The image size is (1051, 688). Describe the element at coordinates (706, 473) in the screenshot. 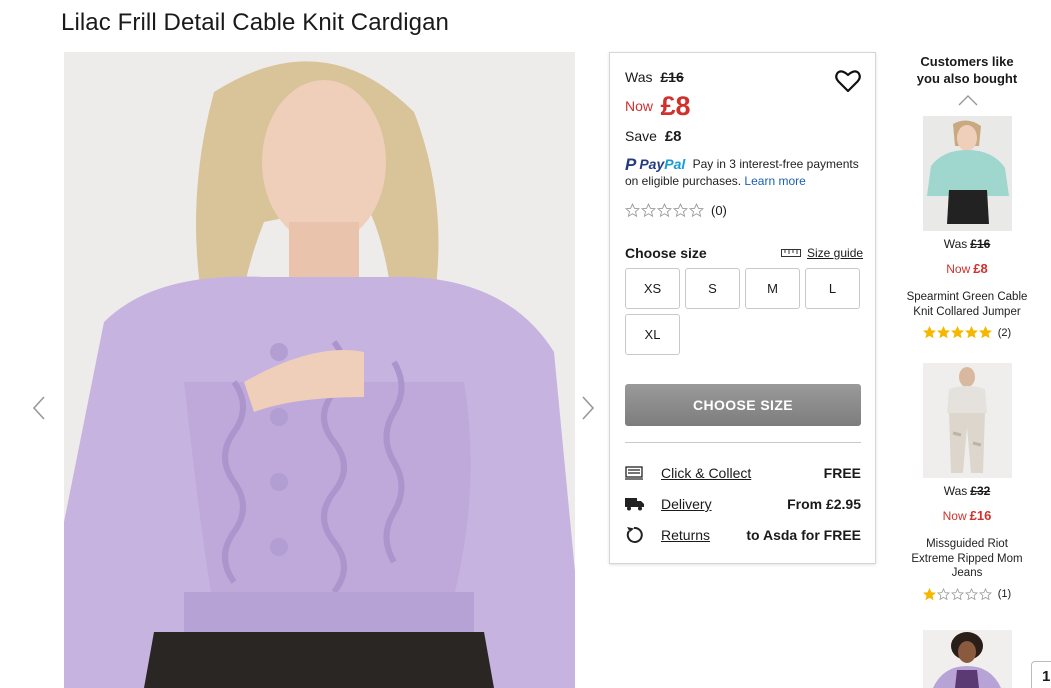

I see `click-collect-link: Click & Collect` at that location.